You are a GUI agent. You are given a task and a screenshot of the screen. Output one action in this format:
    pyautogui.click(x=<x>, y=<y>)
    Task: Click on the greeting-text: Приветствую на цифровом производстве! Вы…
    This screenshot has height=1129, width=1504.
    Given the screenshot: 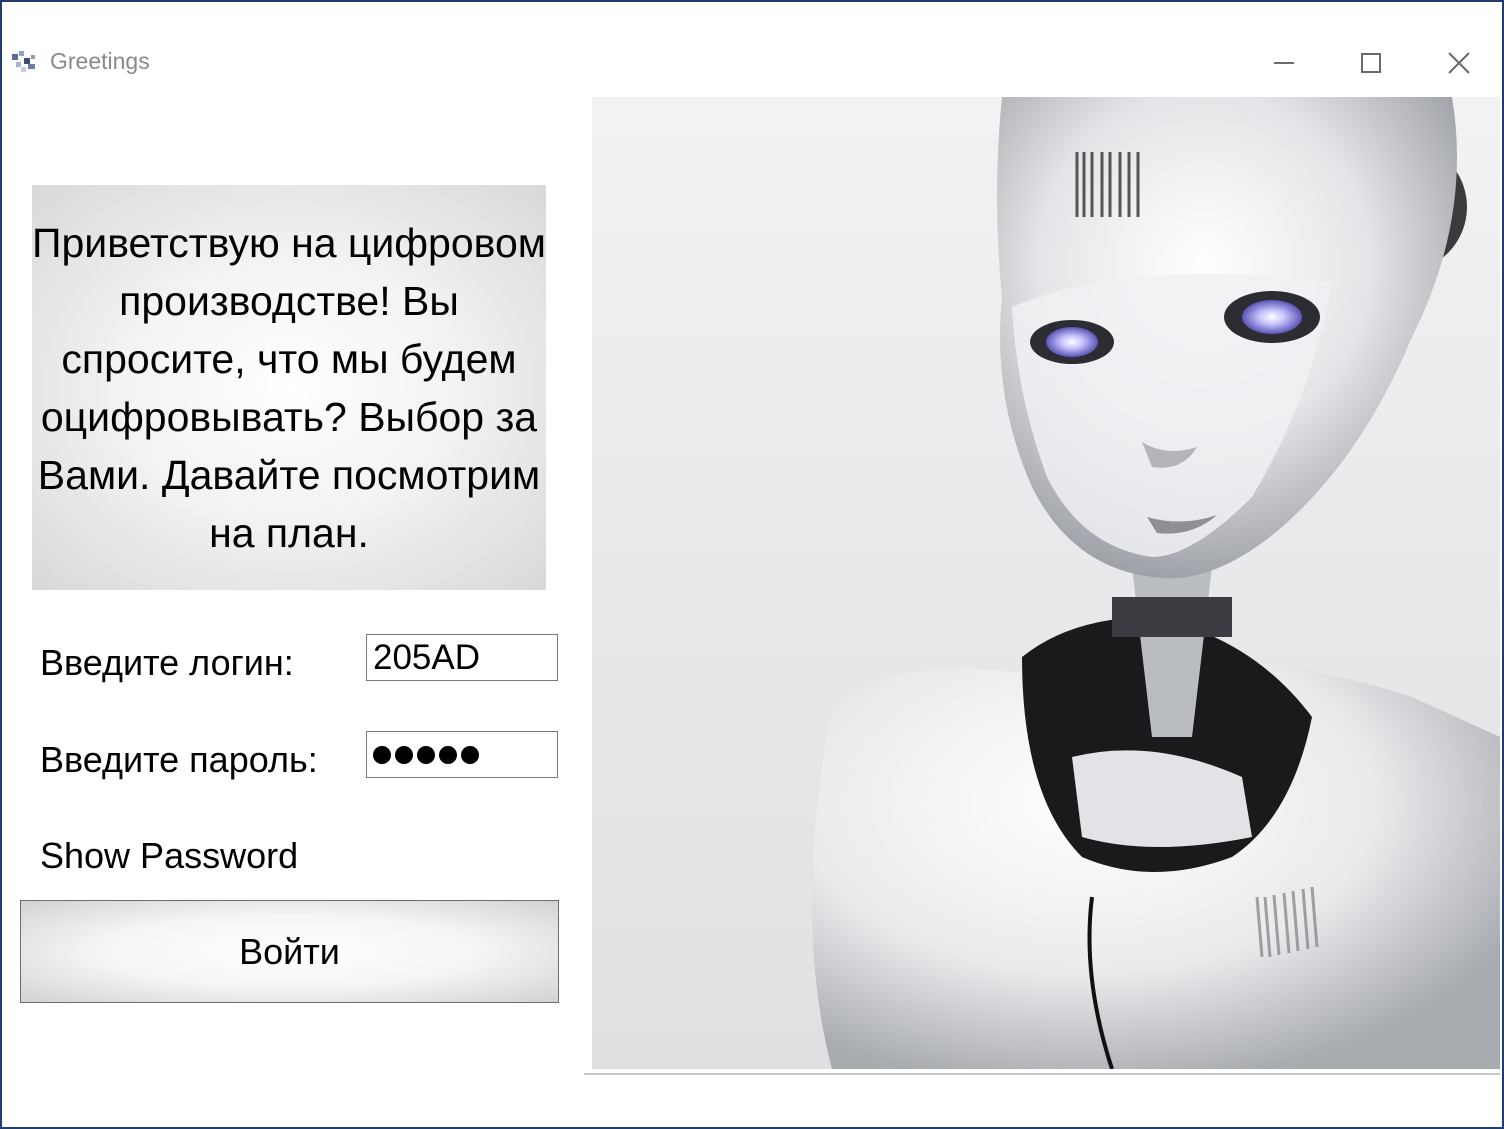 What is the action you would take?
    pyautogui.click(x=289, y=387)
    